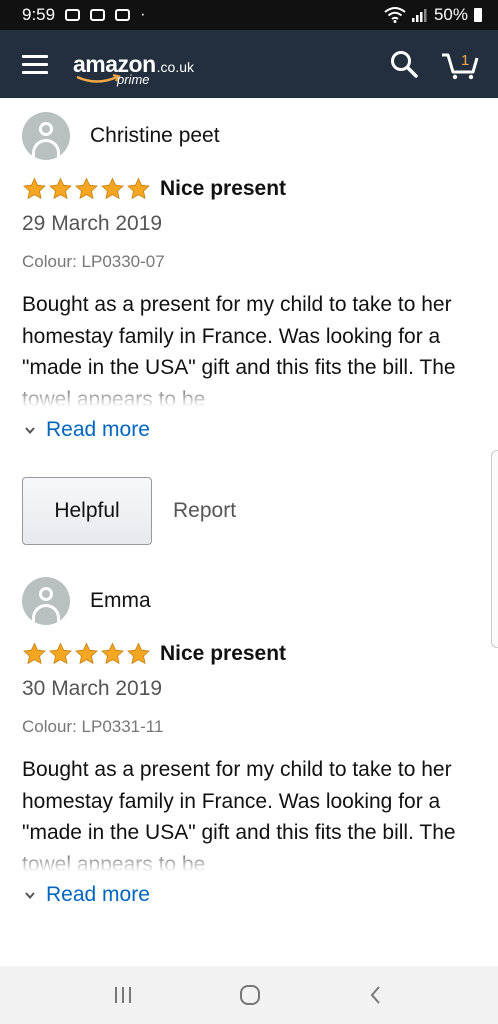  I want to click on system-nav-bar, so click(249, 995).